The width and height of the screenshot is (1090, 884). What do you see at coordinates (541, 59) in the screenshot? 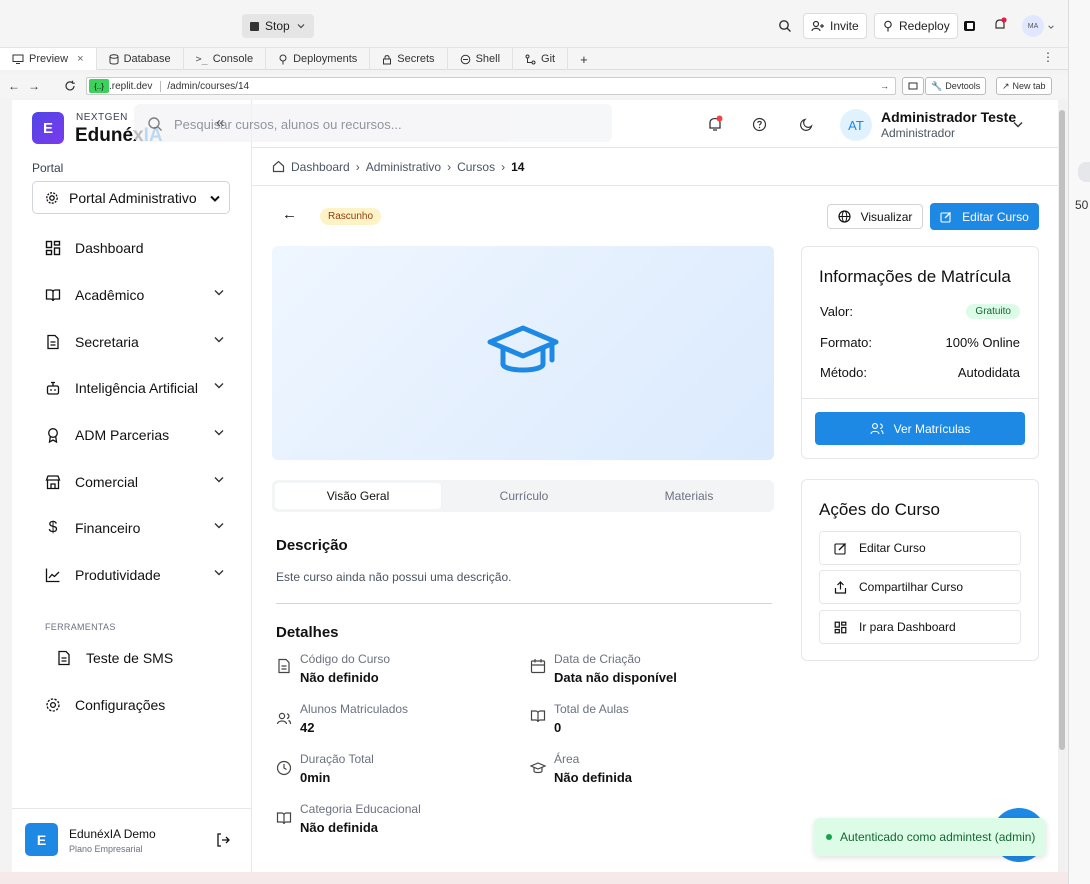
I see `tab-git: Git` at bounding box center [541, 59].